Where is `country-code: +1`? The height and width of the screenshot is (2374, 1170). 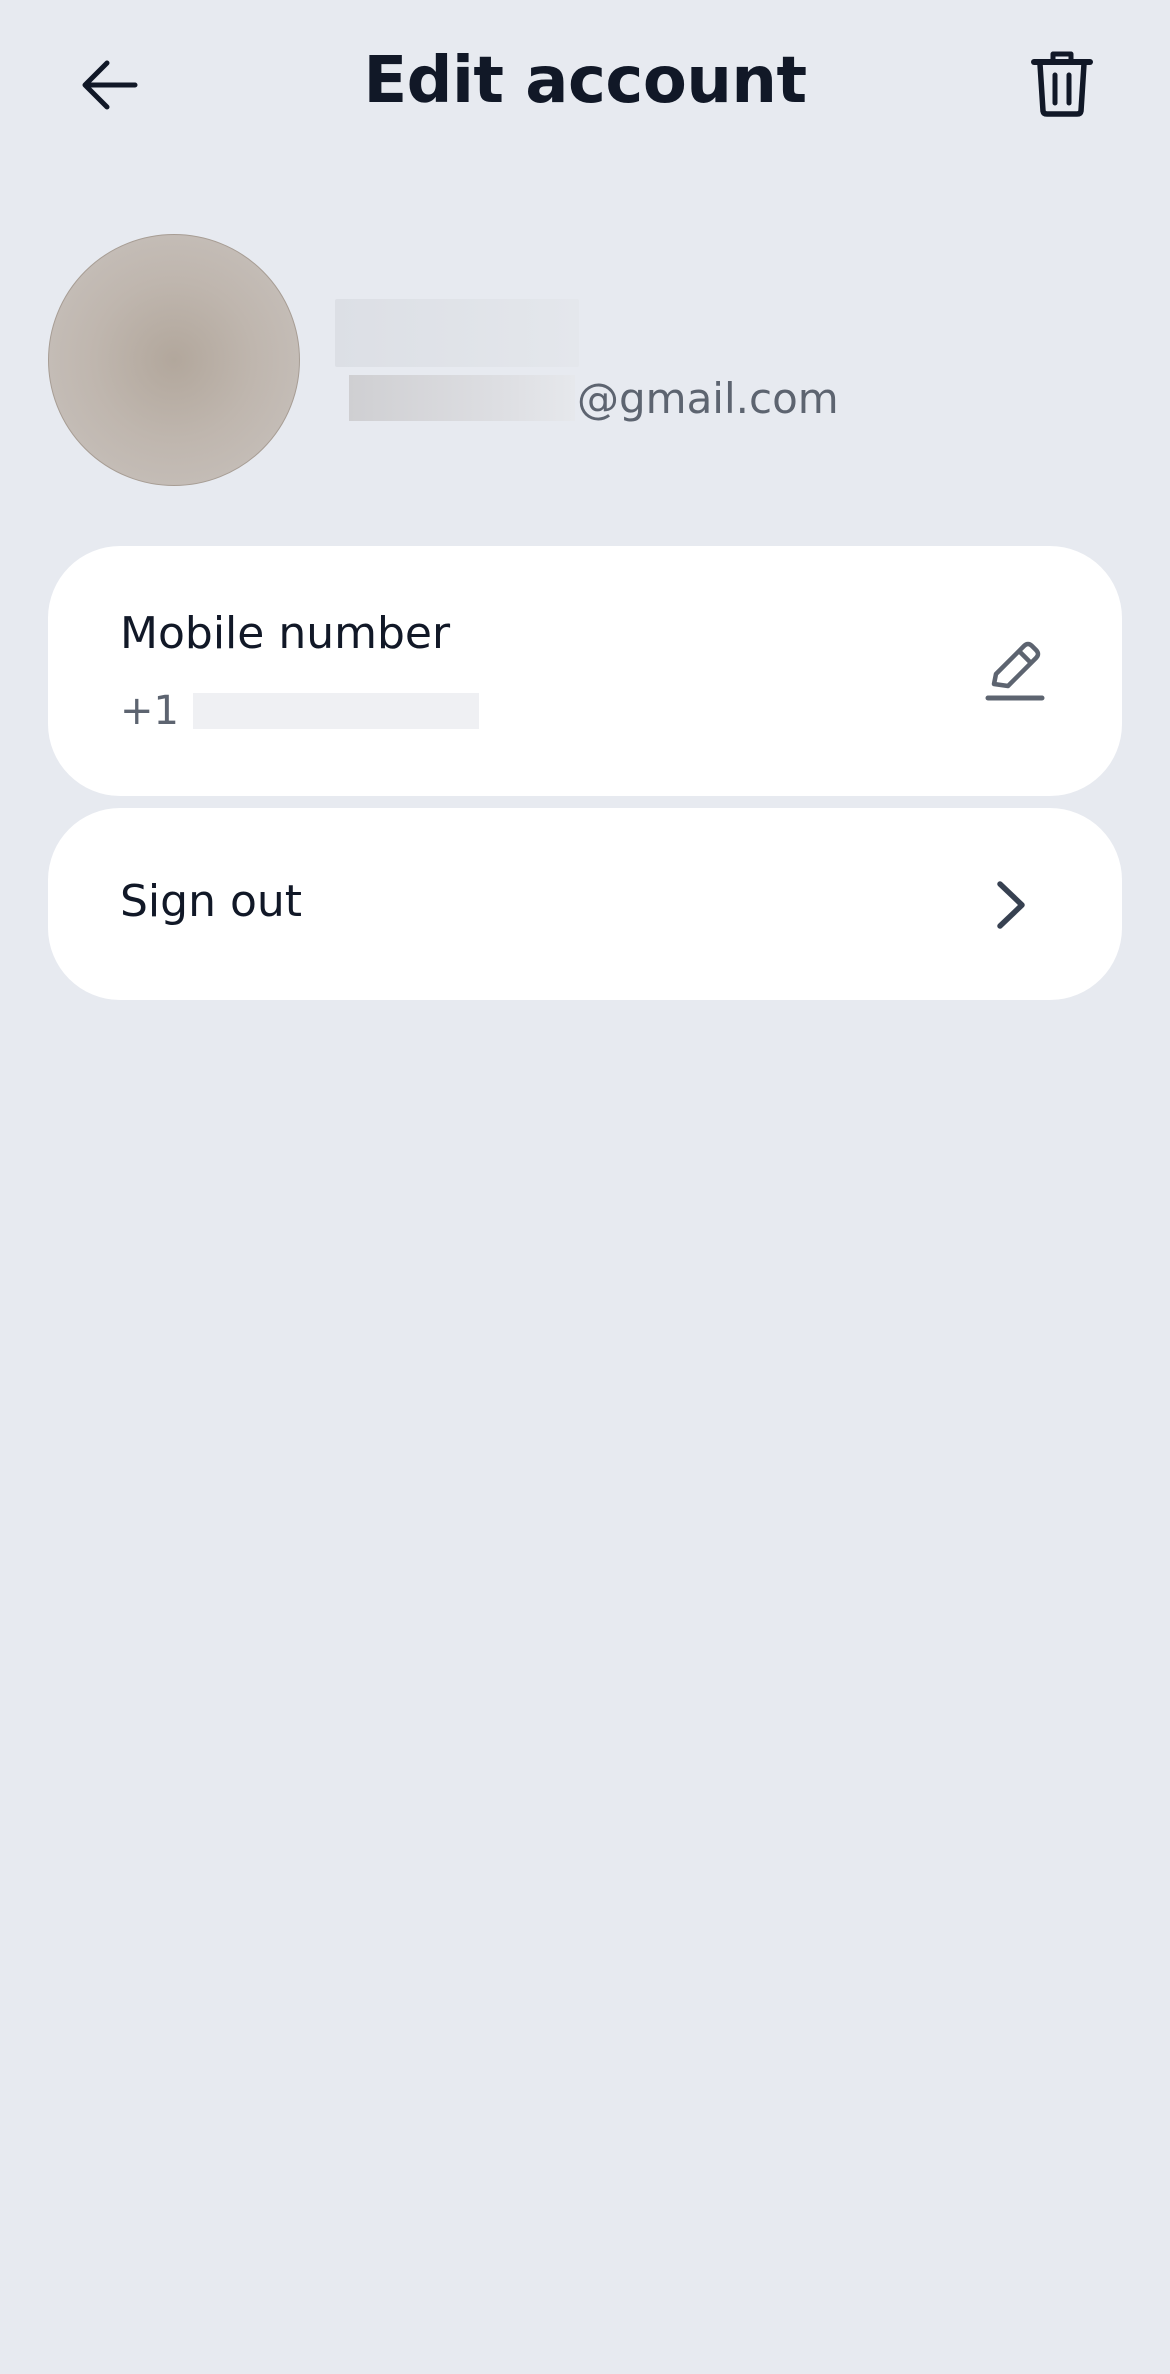 country-code: +1 is located at coordinates (149, 711).